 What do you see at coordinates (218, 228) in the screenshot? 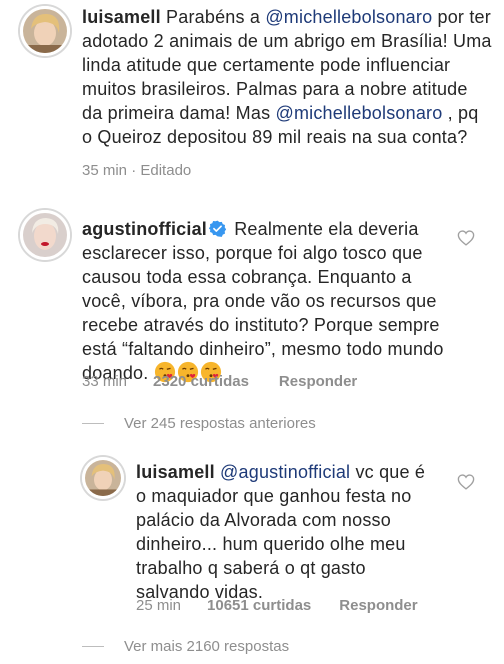
I see `verified-badge-icon` at bounding box center [218, 228].